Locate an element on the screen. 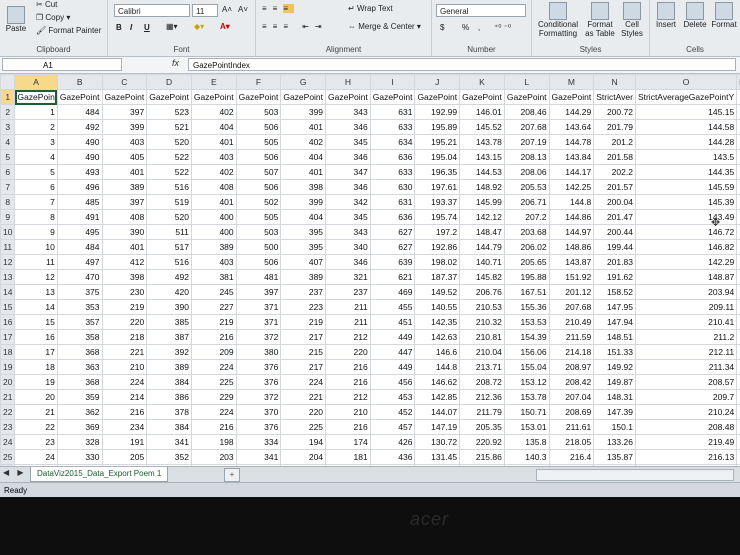 The height and width of the screenshot is (555, 740). cell: 199.44 is located at coordinates (614, 247).